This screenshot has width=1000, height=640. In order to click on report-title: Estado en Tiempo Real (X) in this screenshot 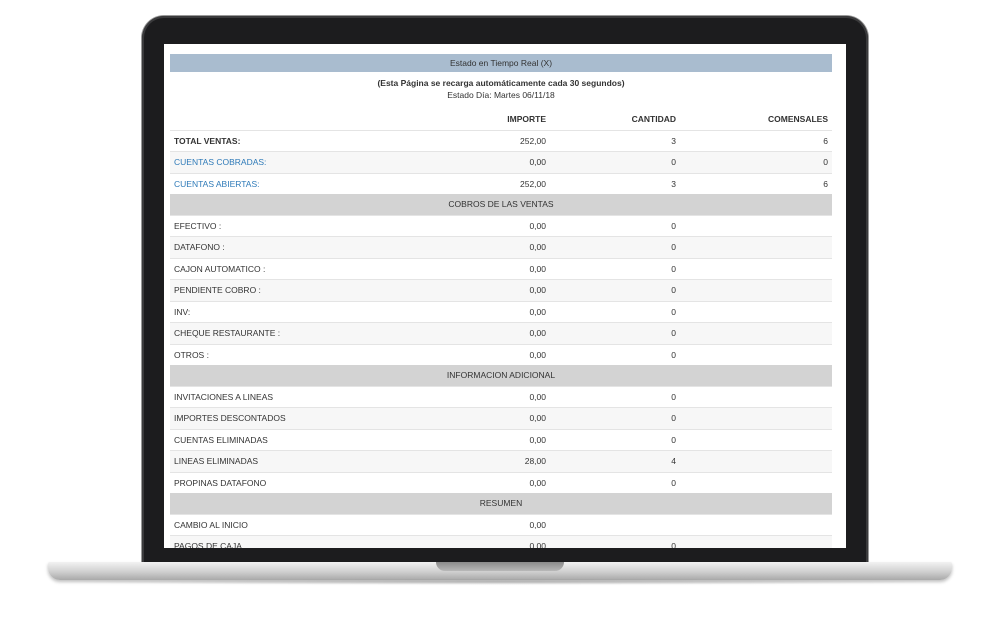, I will do `click(501, 63)`.